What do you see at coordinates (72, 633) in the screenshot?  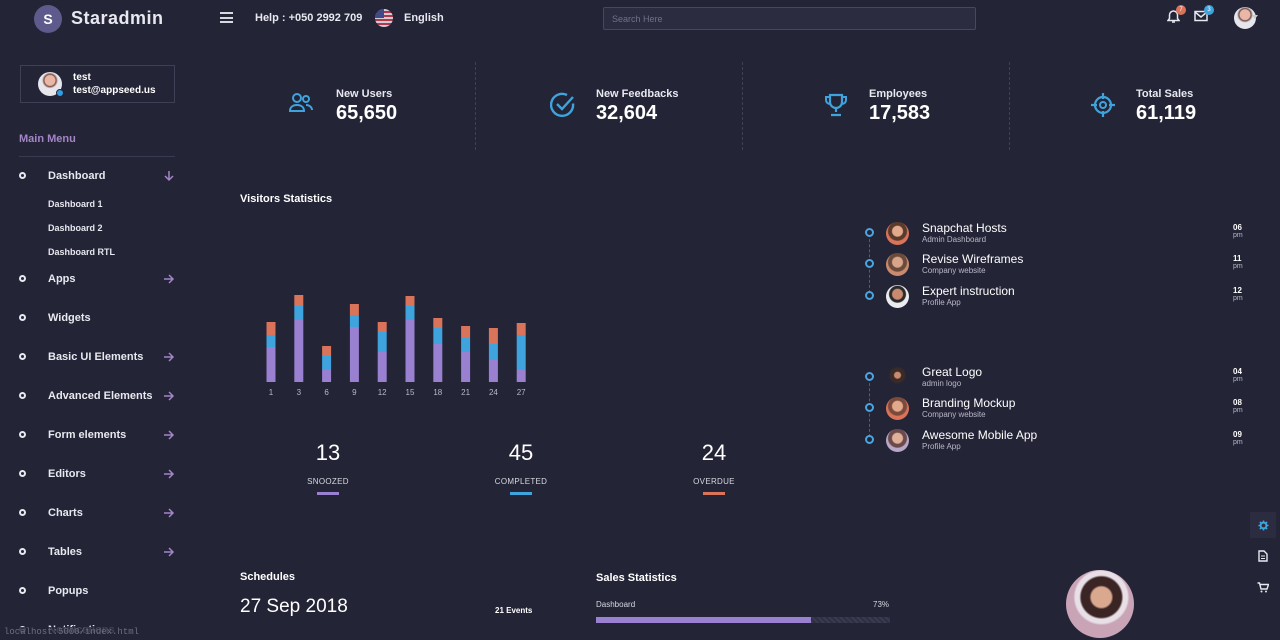 I see `status-bar-url: localhost:5000/index.html` at bounding box center [72, 633].